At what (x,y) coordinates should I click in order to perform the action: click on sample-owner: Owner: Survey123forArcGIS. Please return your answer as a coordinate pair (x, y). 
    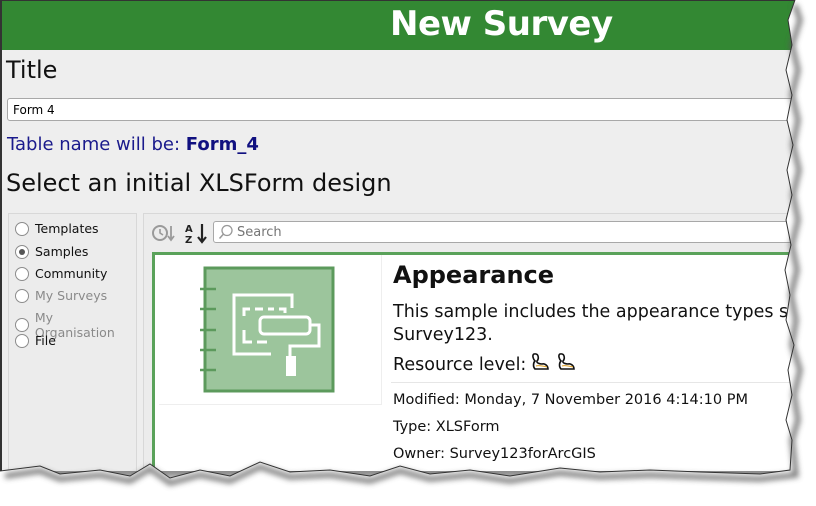
    Looking at the image, I should click on (494, 454).